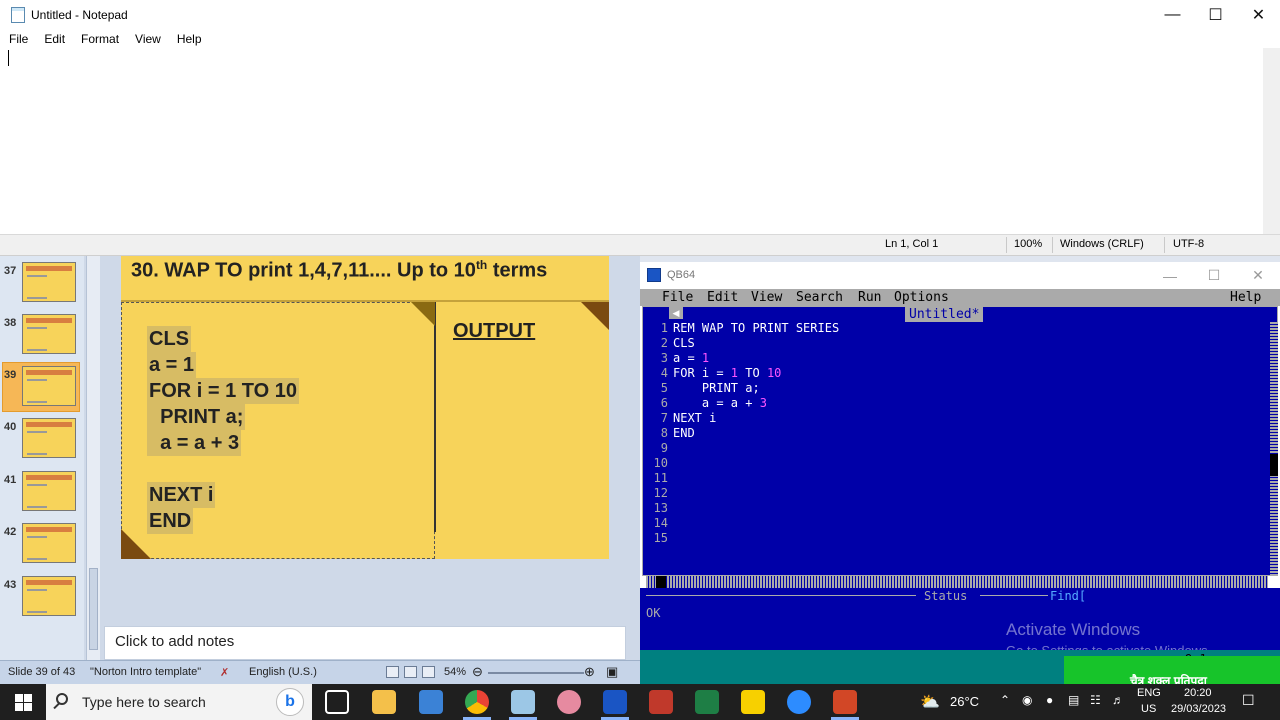  What do you see at coordinates (930, 702) in the screenshot?
I see `weather-icon: ⛅` at bounding box center [930, 702].